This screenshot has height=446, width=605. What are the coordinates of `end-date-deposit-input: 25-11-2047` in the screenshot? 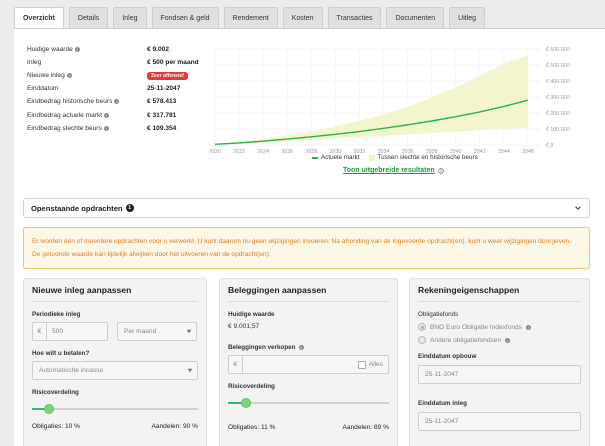 It's located at (499, 421).